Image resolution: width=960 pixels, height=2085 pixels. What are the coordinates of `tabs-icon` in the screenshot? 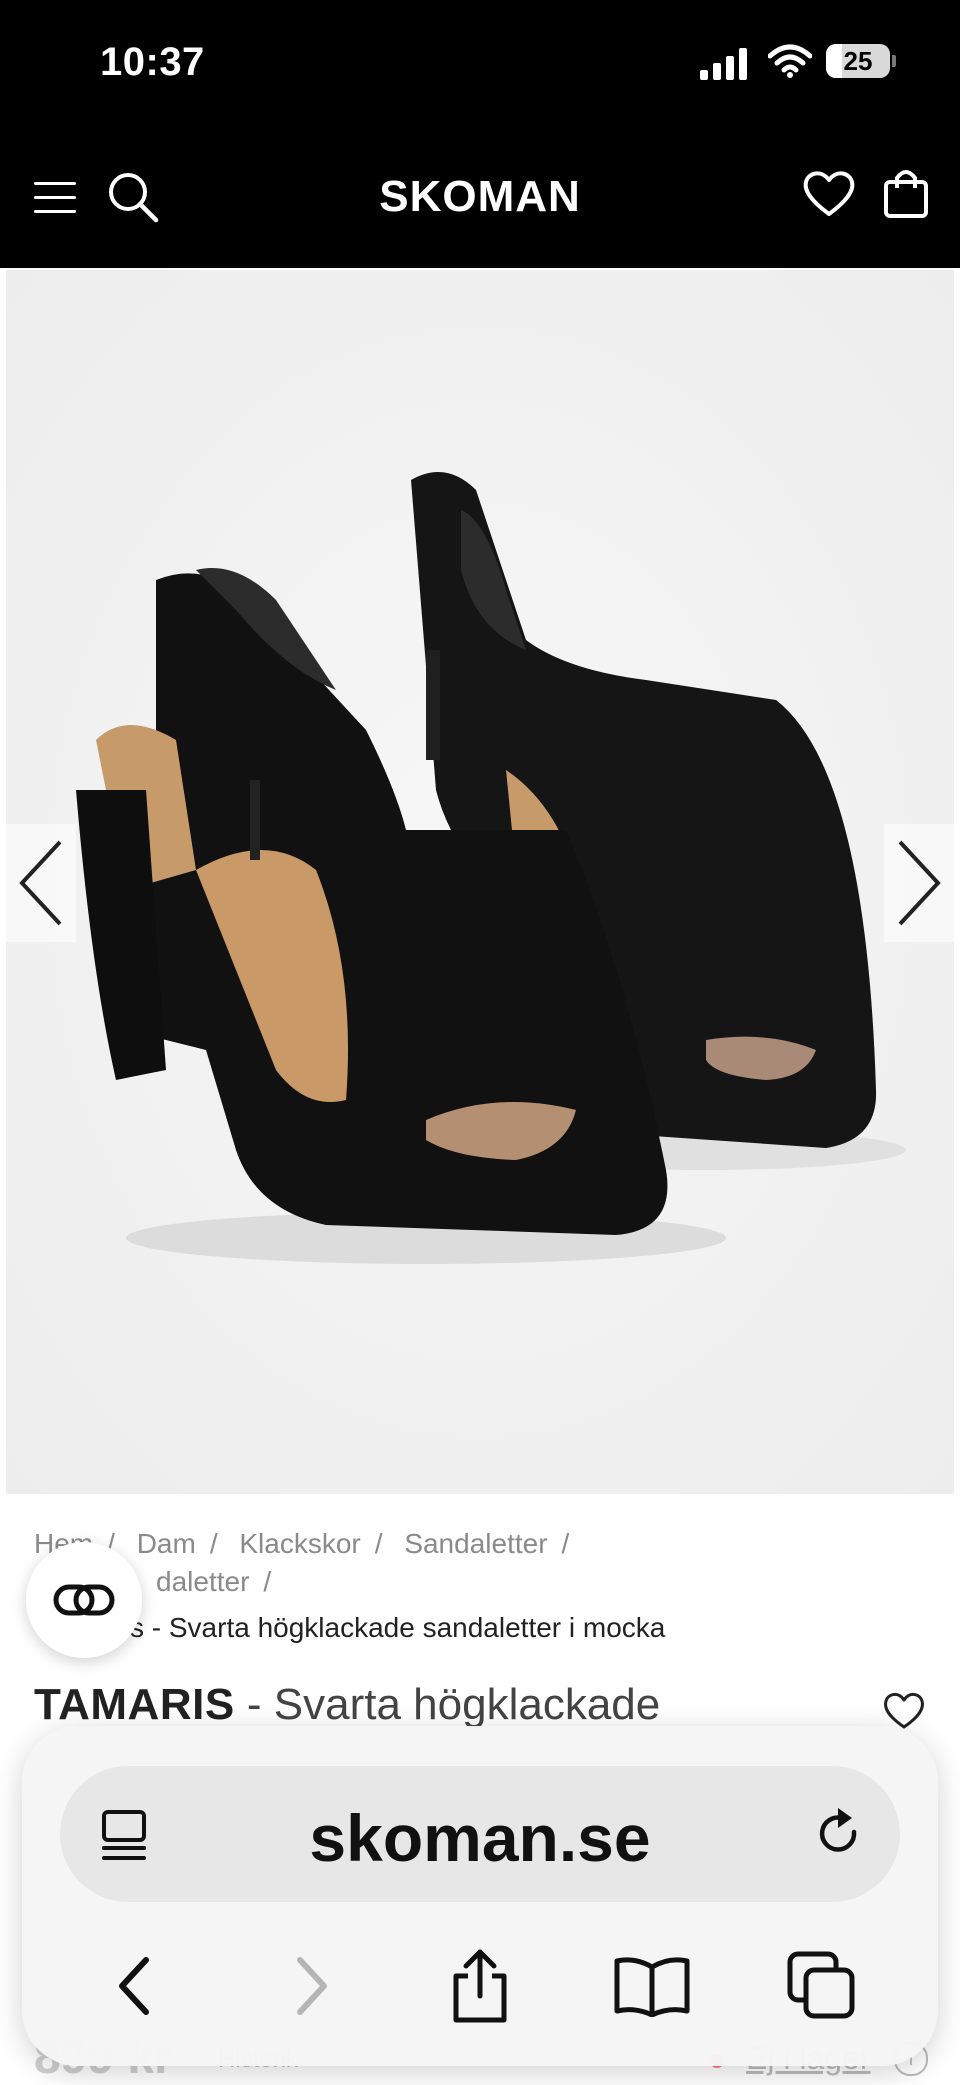 It's located at (821, 1985).